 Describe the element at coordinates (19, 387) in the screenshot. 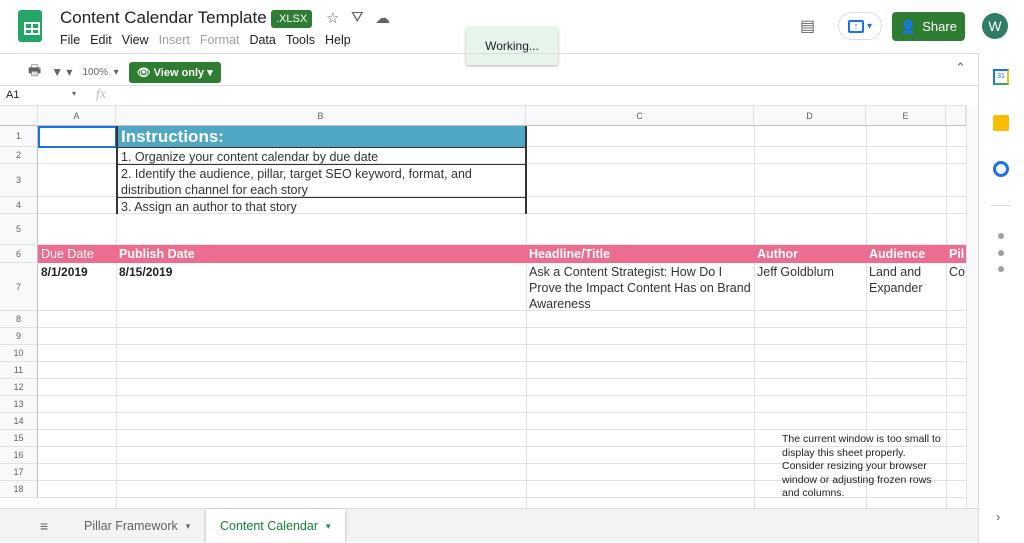

I see `row-header: 12` at that location.